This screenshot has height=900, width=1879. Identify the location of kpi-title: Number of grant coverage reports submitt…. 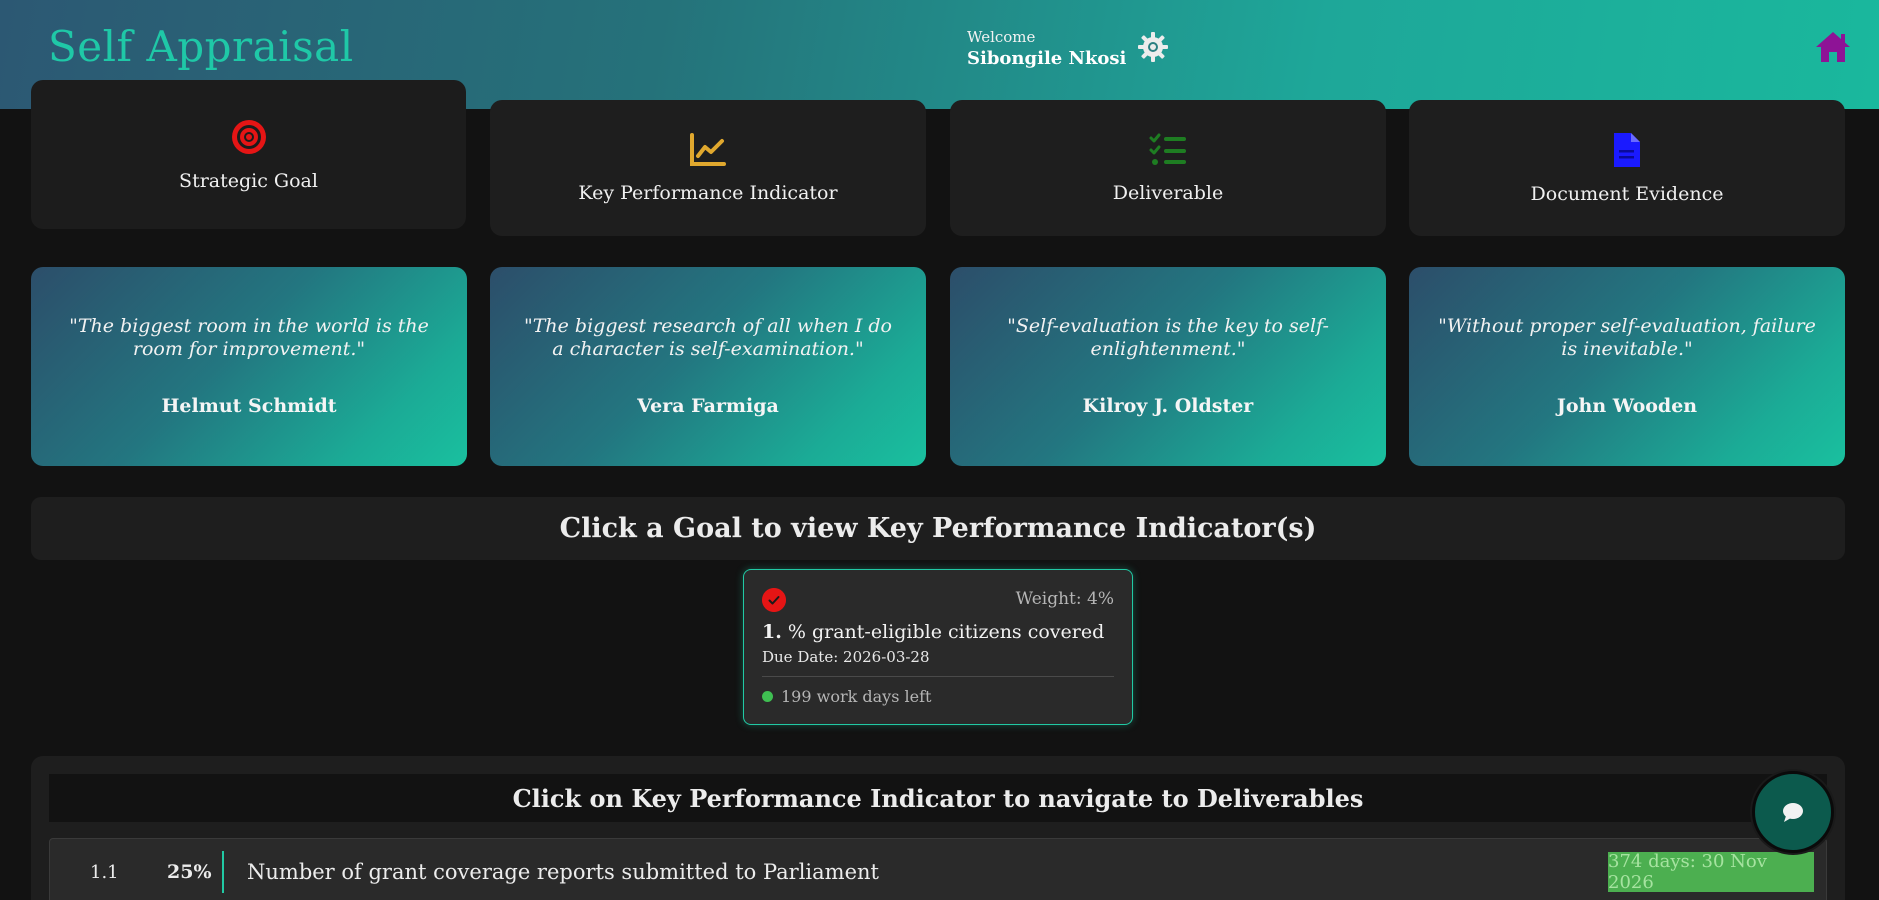
(563, 872).